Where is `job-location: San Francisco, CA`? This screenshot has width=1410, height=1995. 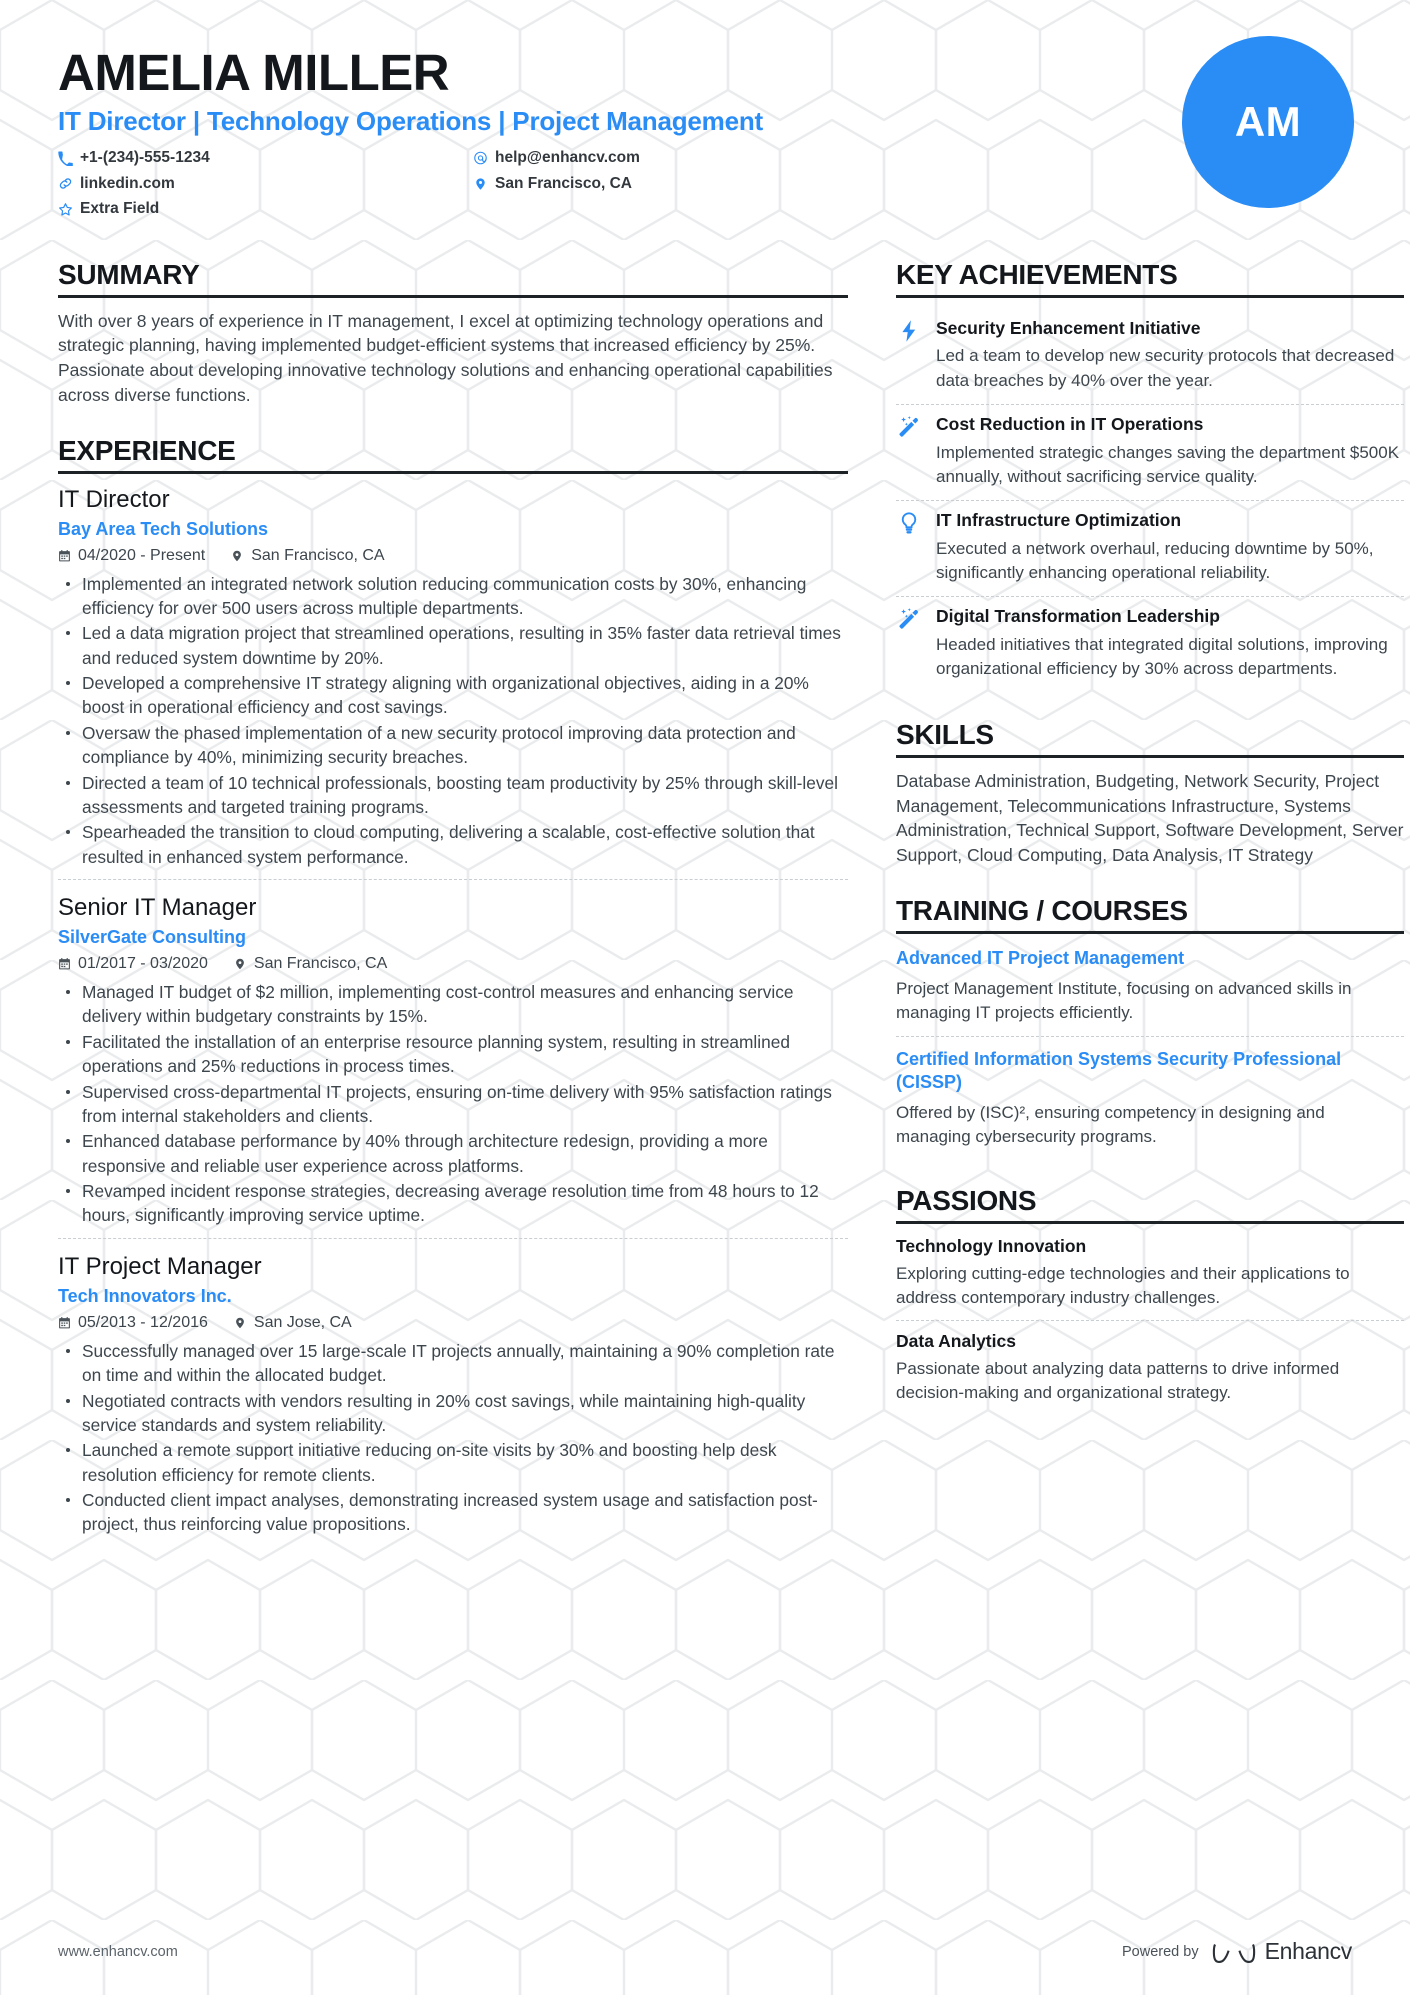
job-location: San Francisco, CA is located at coordinates (308, 555).